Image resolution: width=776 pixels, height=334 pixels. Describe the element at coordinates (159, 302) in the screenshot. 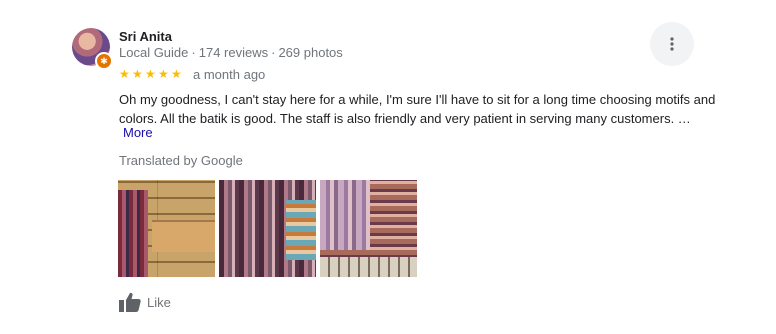

I see `like-label: Like` at that location.